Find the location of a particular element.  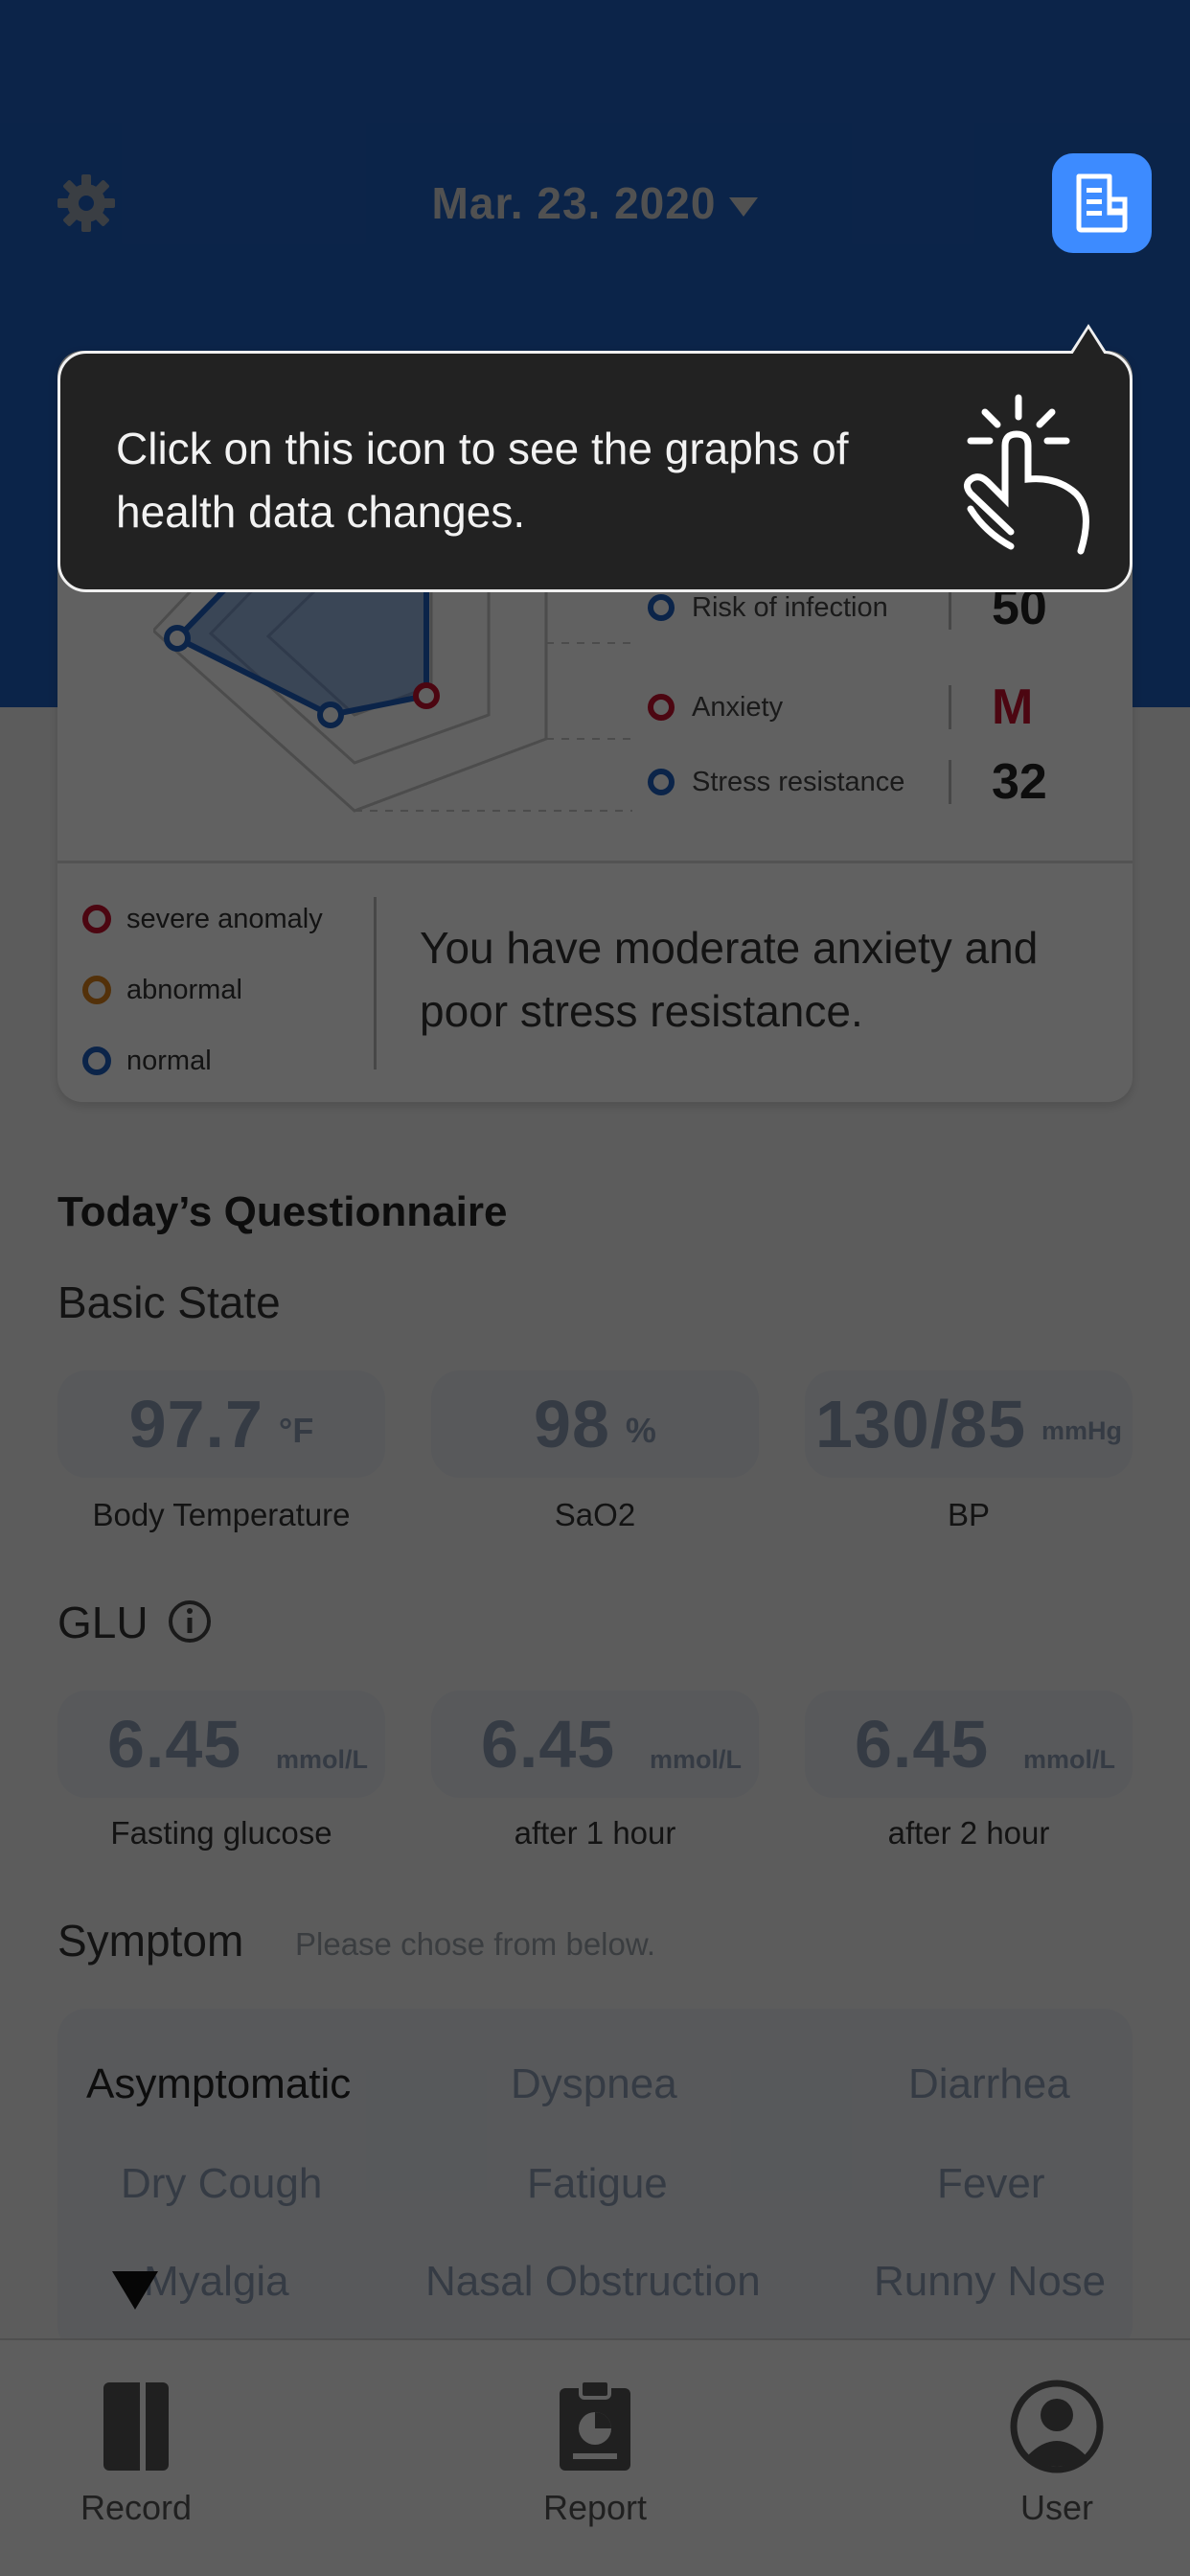

document-chart-icon is located at coordinates (1102, 203).